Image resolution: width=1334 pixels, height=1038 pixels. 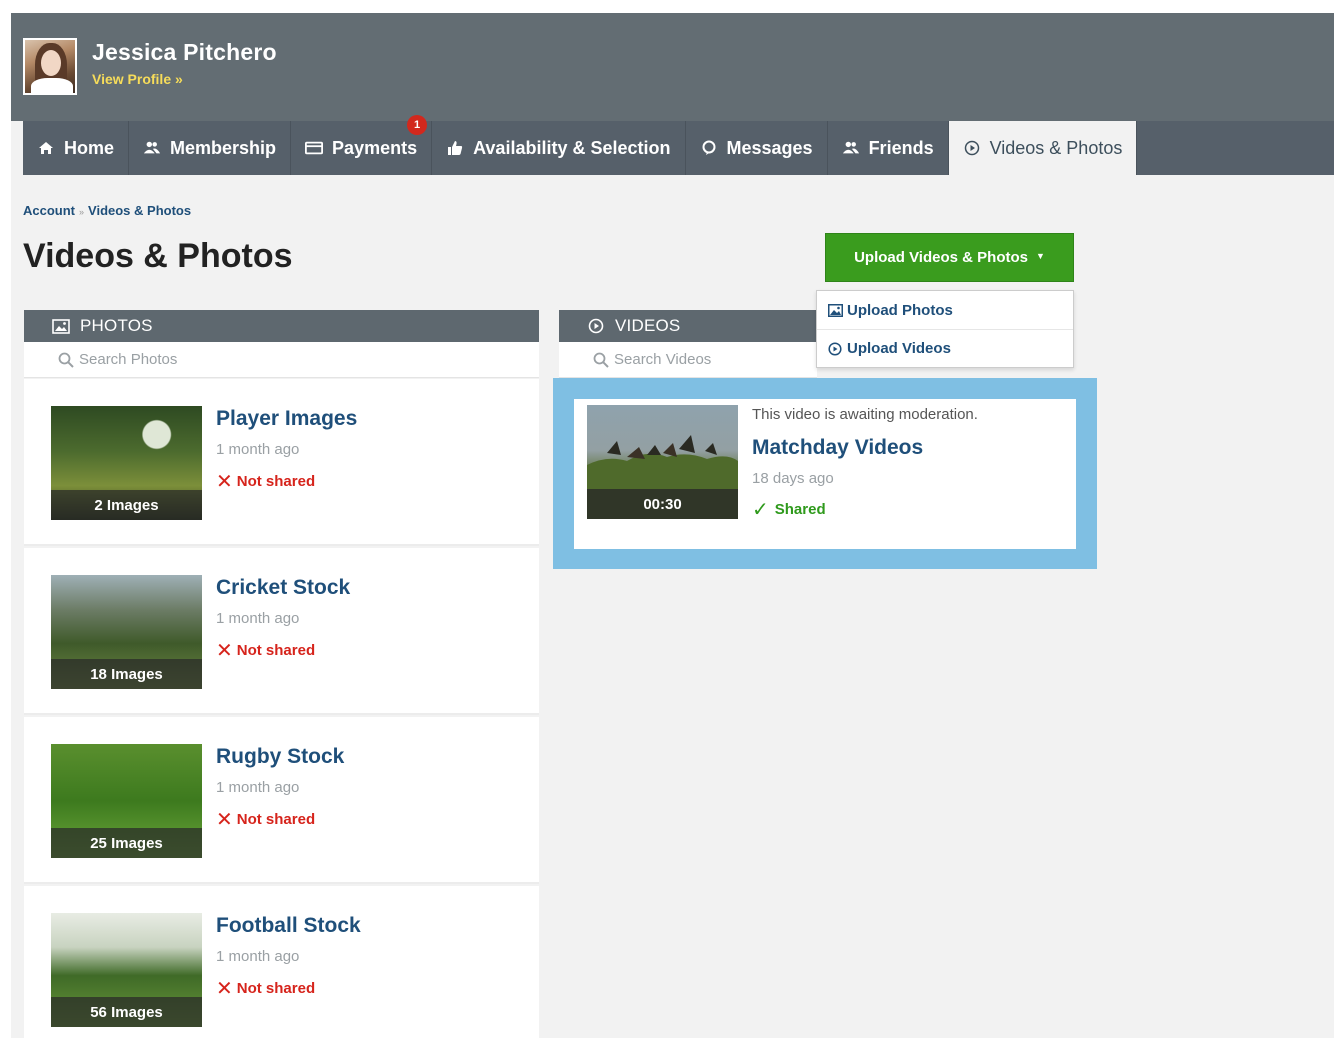 I want to click on upload-dropdown-menu: Upload Photos Upload Videos, so click(x=945, y=329).